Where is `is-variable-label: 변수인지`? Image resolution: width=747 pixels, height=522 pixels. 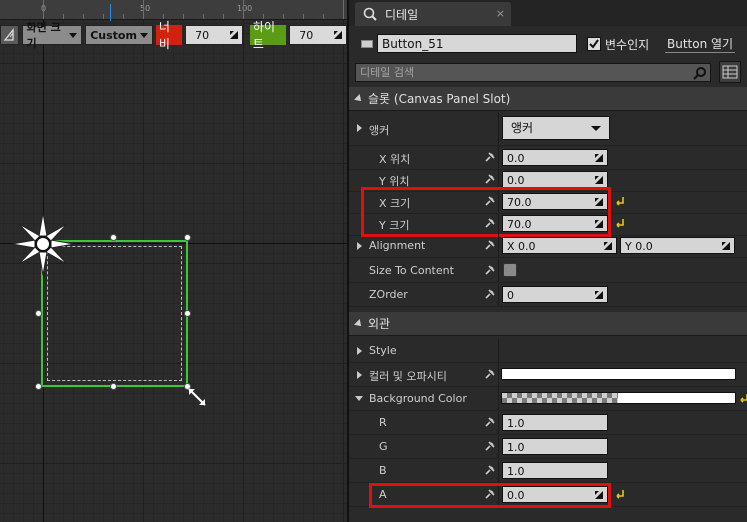 is-variable-label: 변수인지 is located at coordinates (627, 45).